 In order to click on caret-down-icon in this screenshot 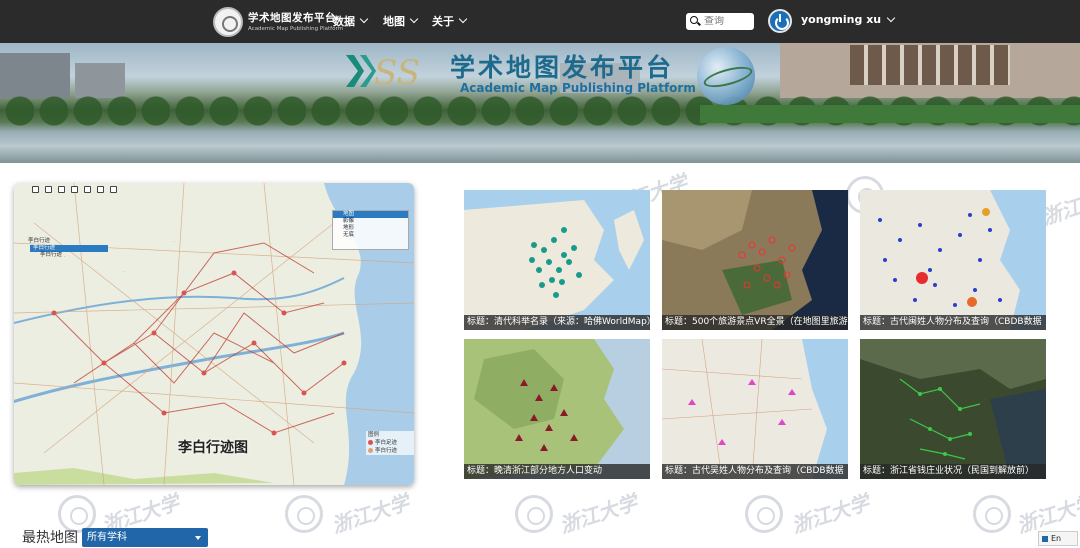, I will do `click(198, 538)`.